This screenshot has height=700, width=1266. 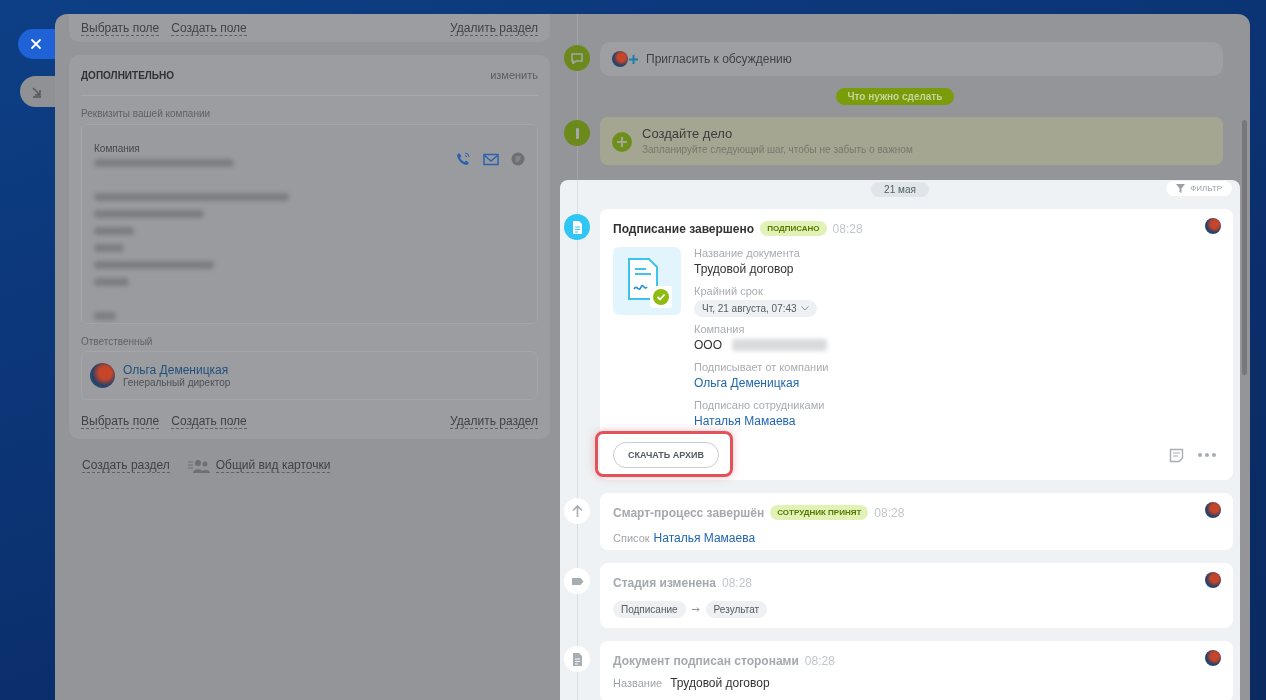 I want to click on event-title: Смарт-процесс завершён, so click(x=689, y=512).